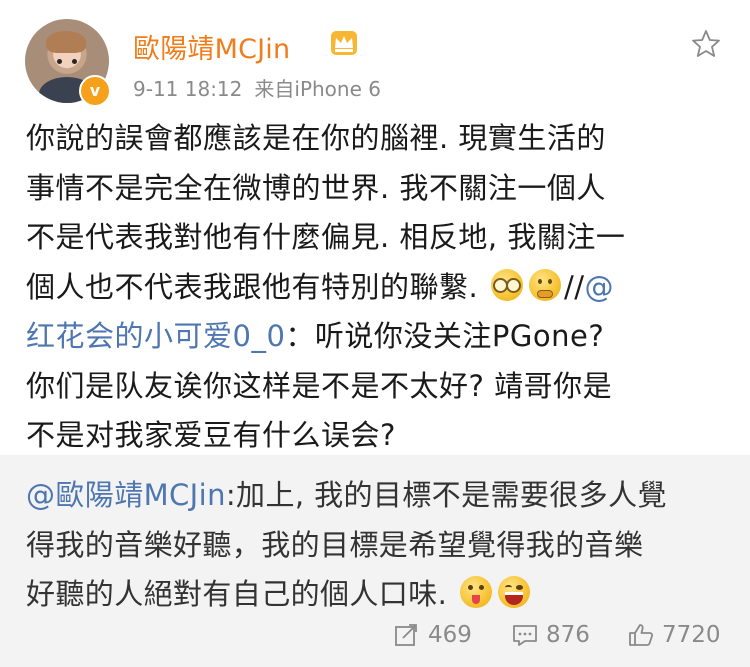 The image size is (750, 667). What do you see at coordinates (475, 592) in the screenshot?
I see `tongue-emoji-icon` at bounding box center [475, 592].